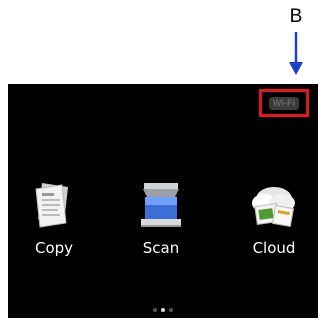 The height and width of the screenshot is (324, 326). Describe the element at coordinates (273, 207) in the screenshot. I see `cloud-icon` at that location.